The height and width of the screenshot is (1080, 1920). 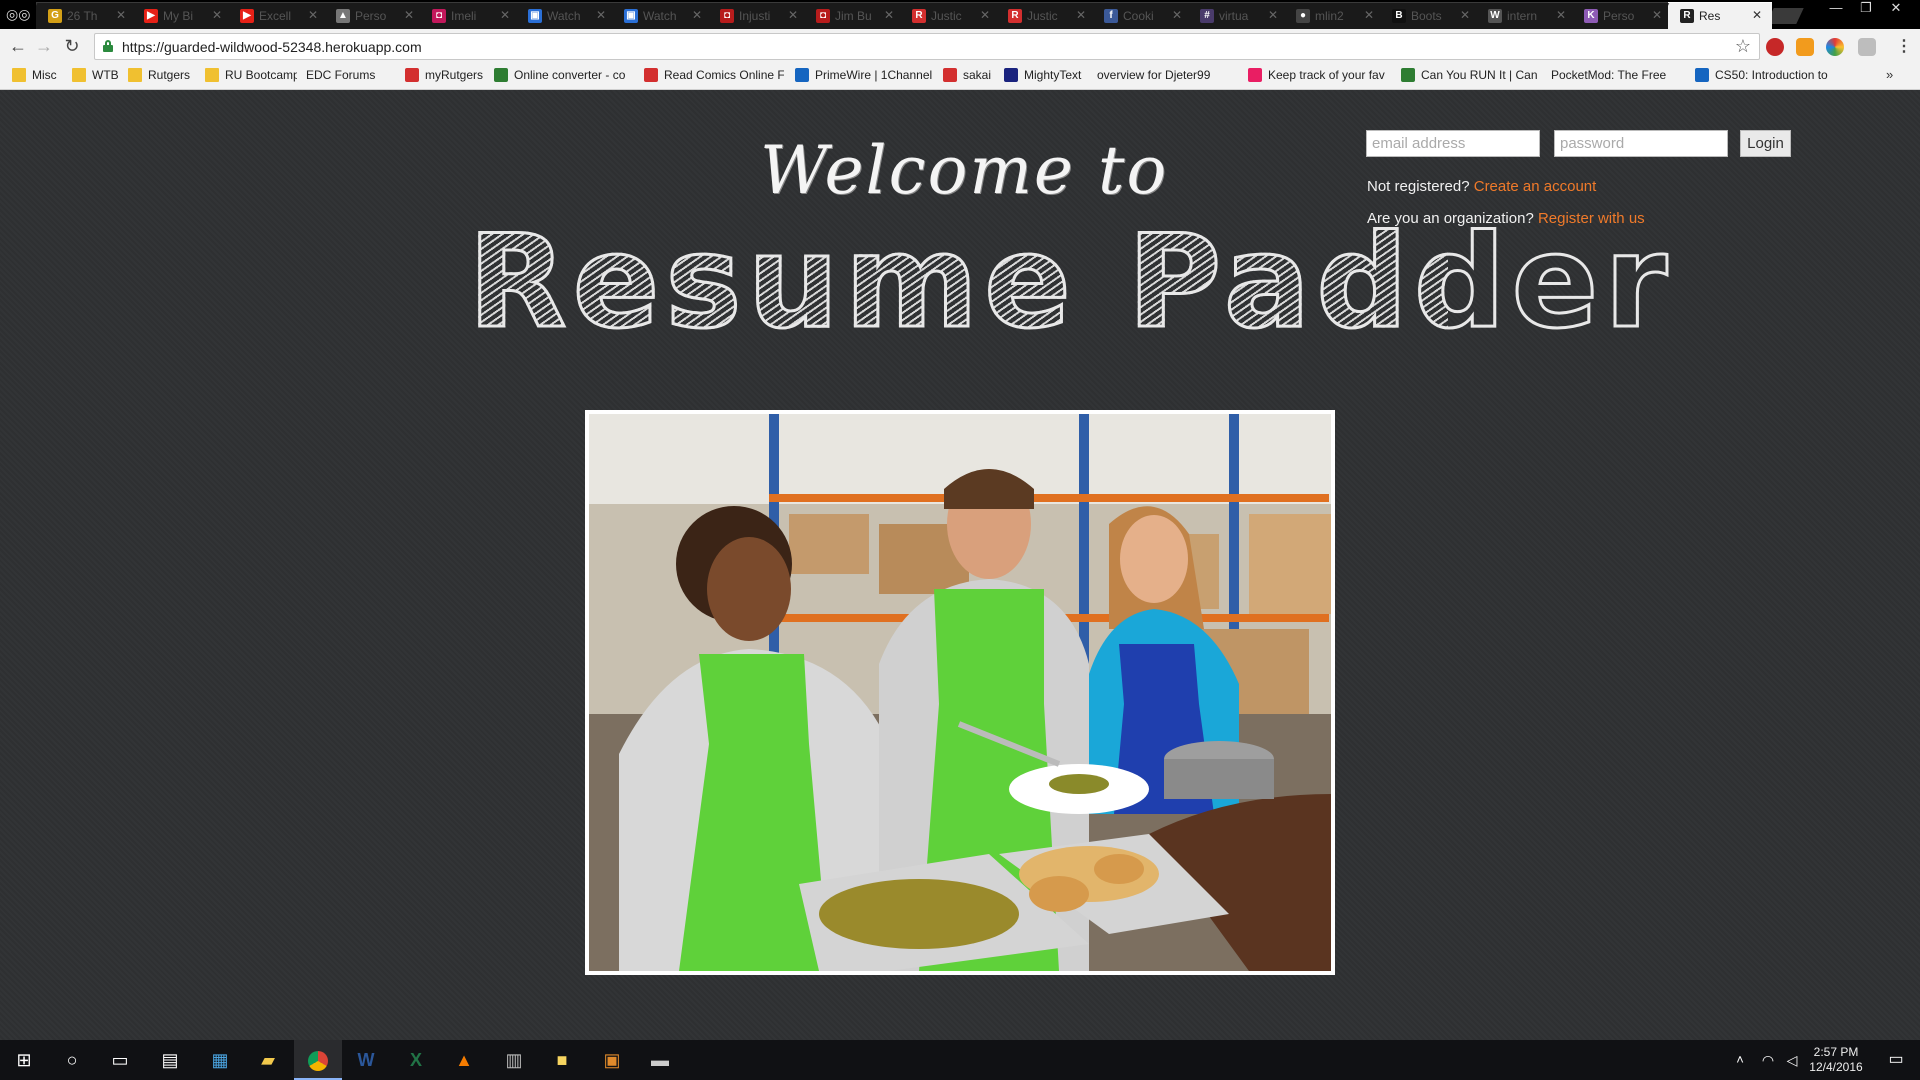 I want to click on browser-tab: ▶ My Bi ✕, so click(x=184, y=15).